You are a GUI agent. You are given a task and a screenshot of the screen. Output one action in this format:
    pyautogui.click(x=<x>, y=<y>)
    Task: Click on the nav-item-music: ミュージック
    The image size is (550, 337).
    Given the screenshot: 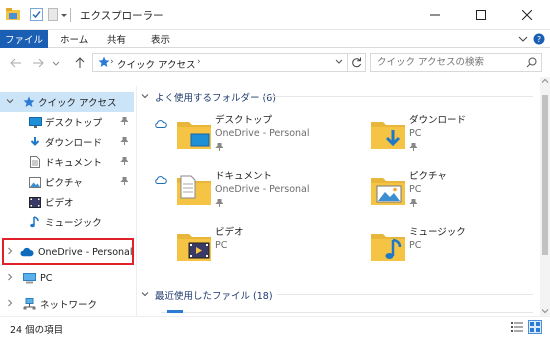 What is the action you would take?
    pyautogui.click(x=67, y=222)
    